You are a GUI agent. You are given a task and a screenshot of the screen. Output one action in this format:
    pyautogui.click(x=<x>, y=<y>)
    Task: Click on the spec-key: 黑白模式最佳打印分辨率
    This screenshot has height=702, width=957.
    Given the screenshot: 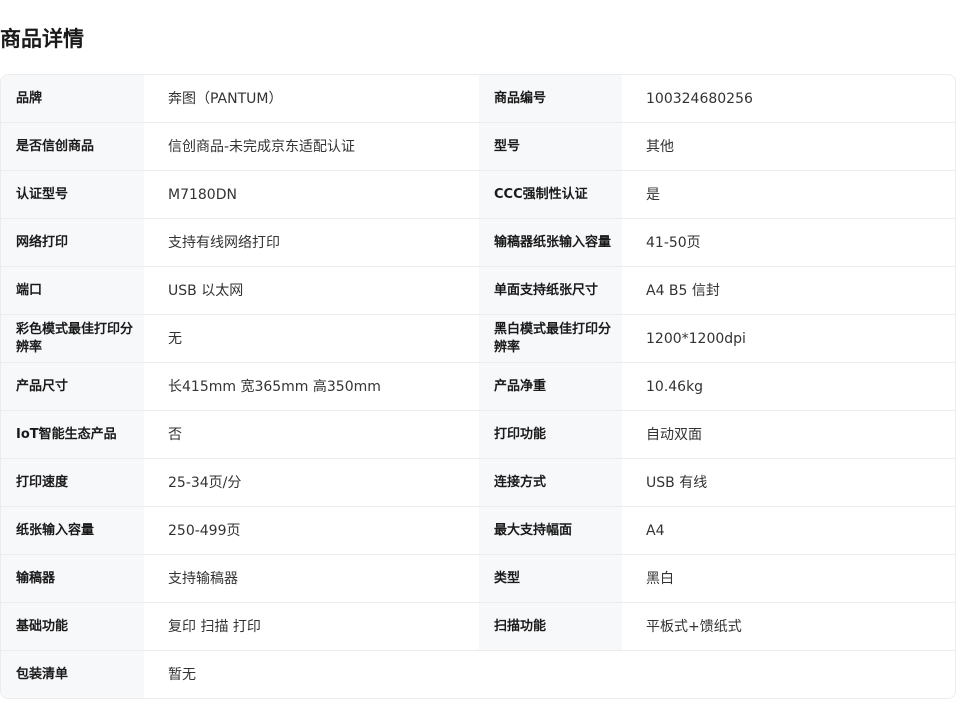 What is the action you would take?
    pyautogui.click(x=550, y=338)
    